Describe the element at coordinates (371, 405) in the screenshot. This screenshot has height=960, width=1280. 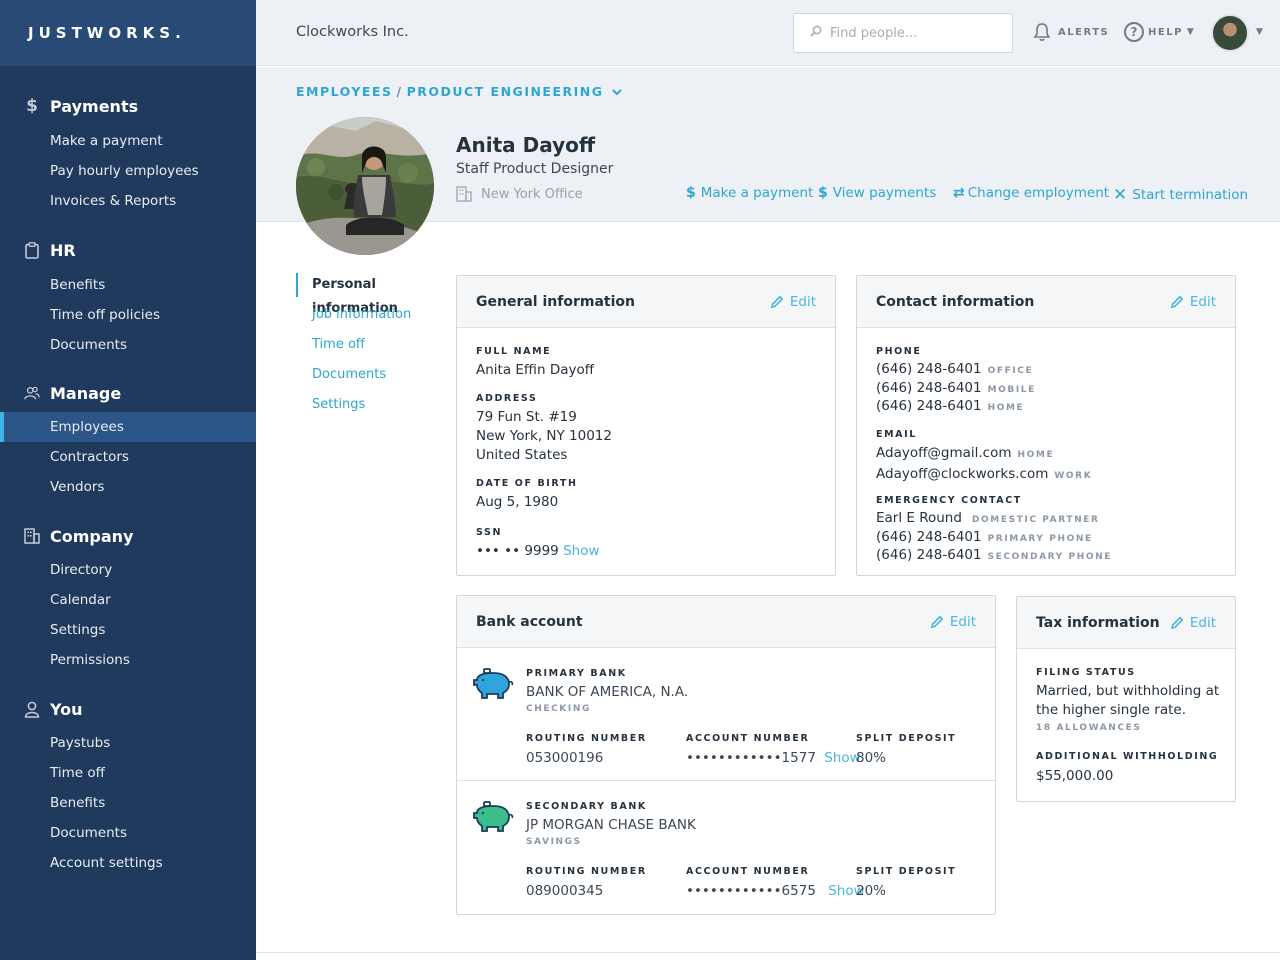
I see `subnav-settings: Settings` at that location.